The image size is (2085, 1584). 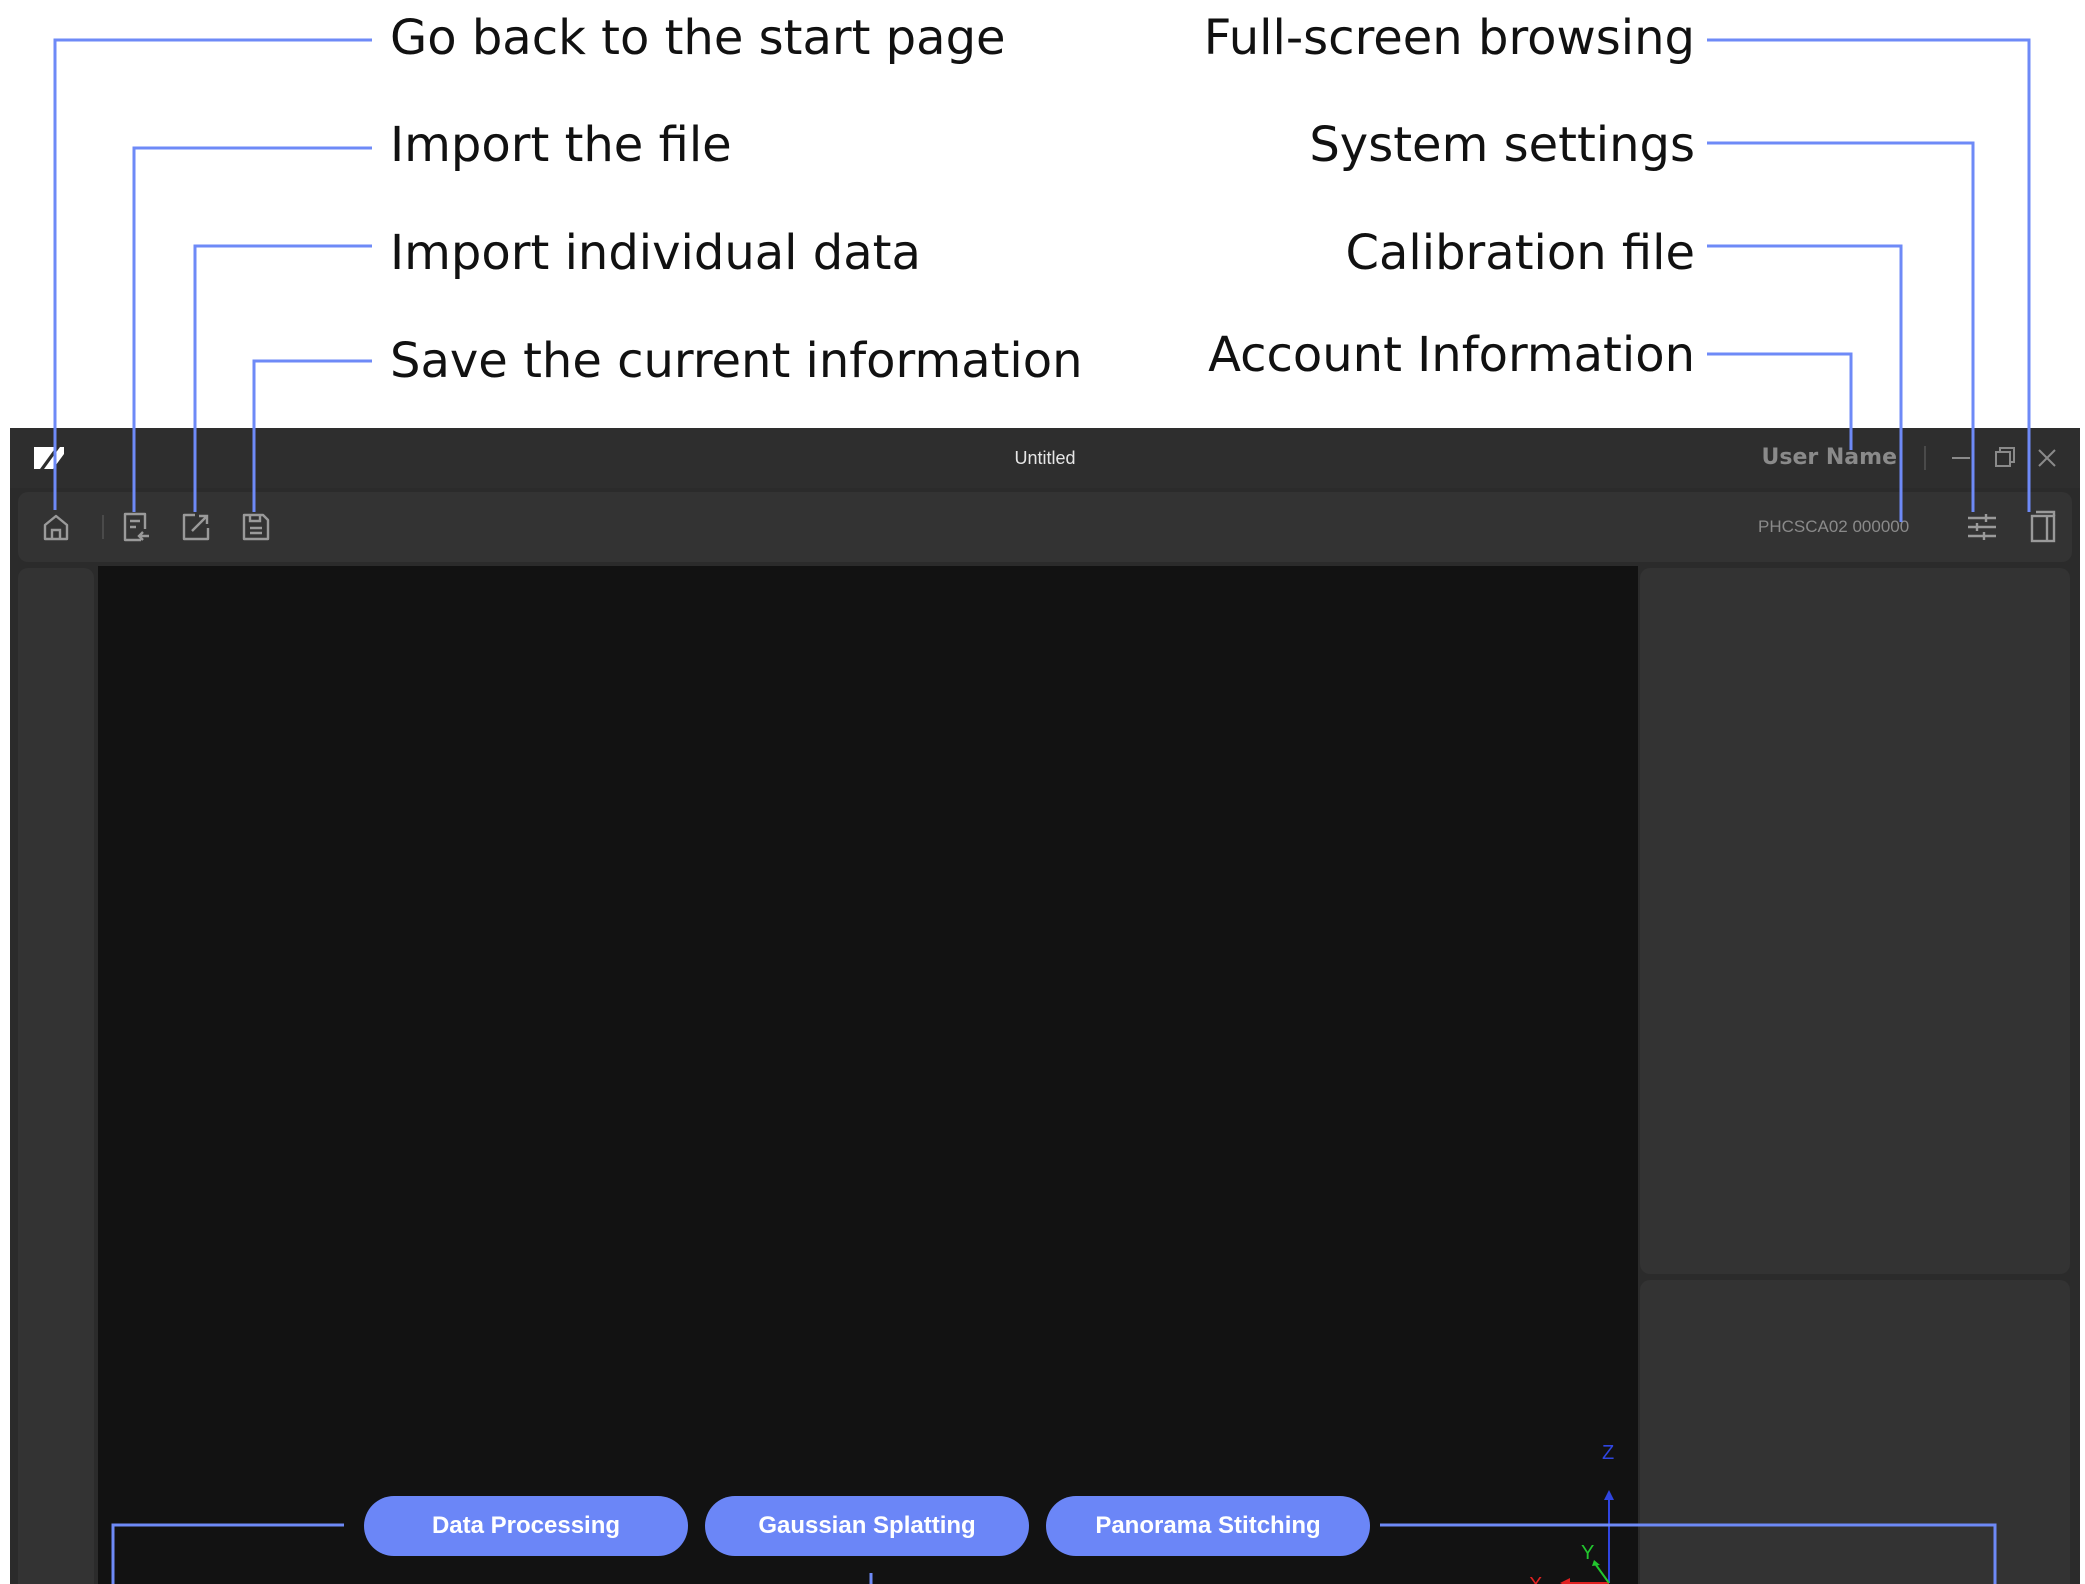 I want to click on home-icon, so click(x=56, y=527).